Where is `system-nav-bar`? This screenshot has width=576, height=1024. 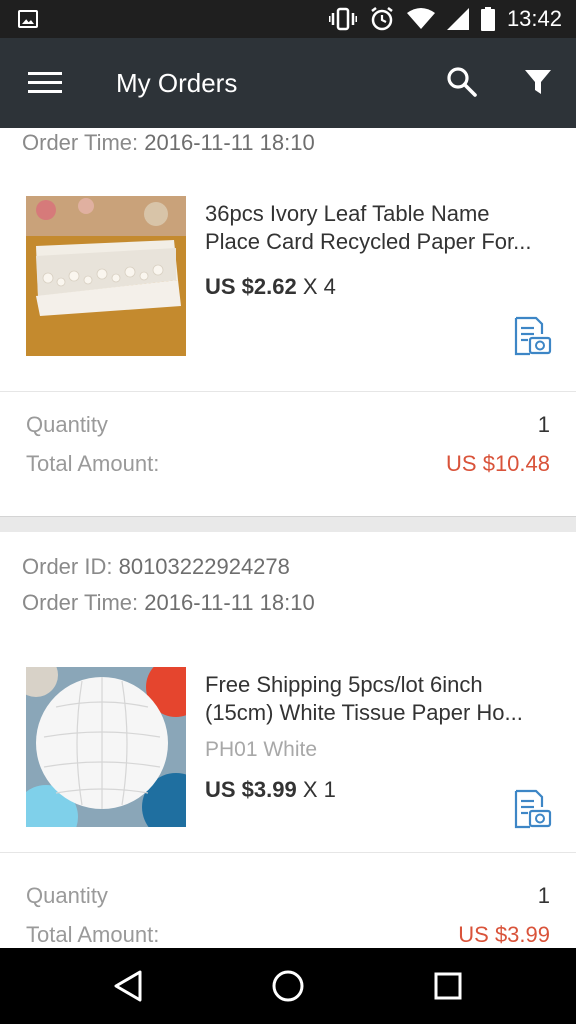 system-nav-bar is located at coordinates (288, 986).